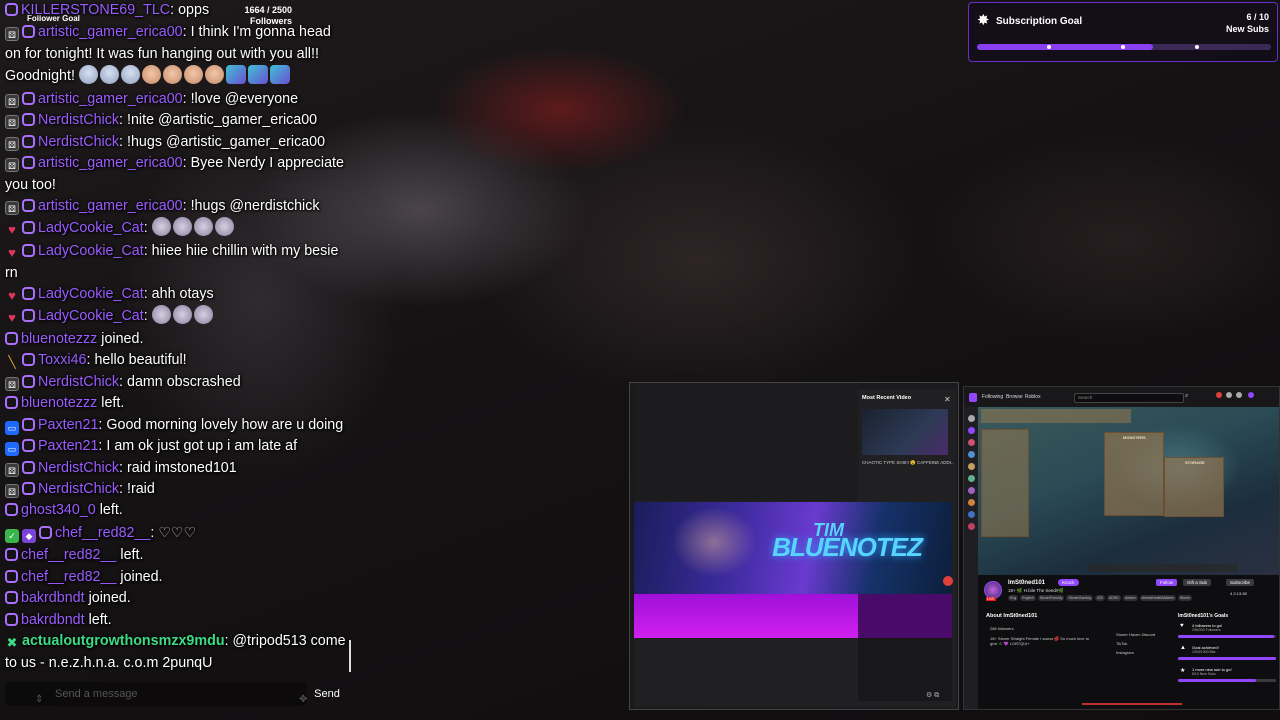  Describe the element at coordinates (932, 695) in the screenshot. I see `window-tools-icon: ⚙ ⧉` at that location.